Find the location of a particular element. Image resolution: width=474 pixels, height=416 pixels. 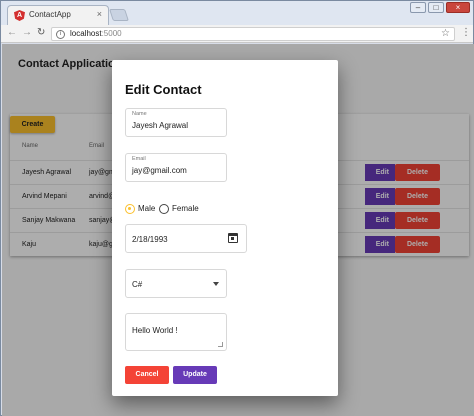

dob-field: 2/18/1993 is located at coordinates (186, 238).